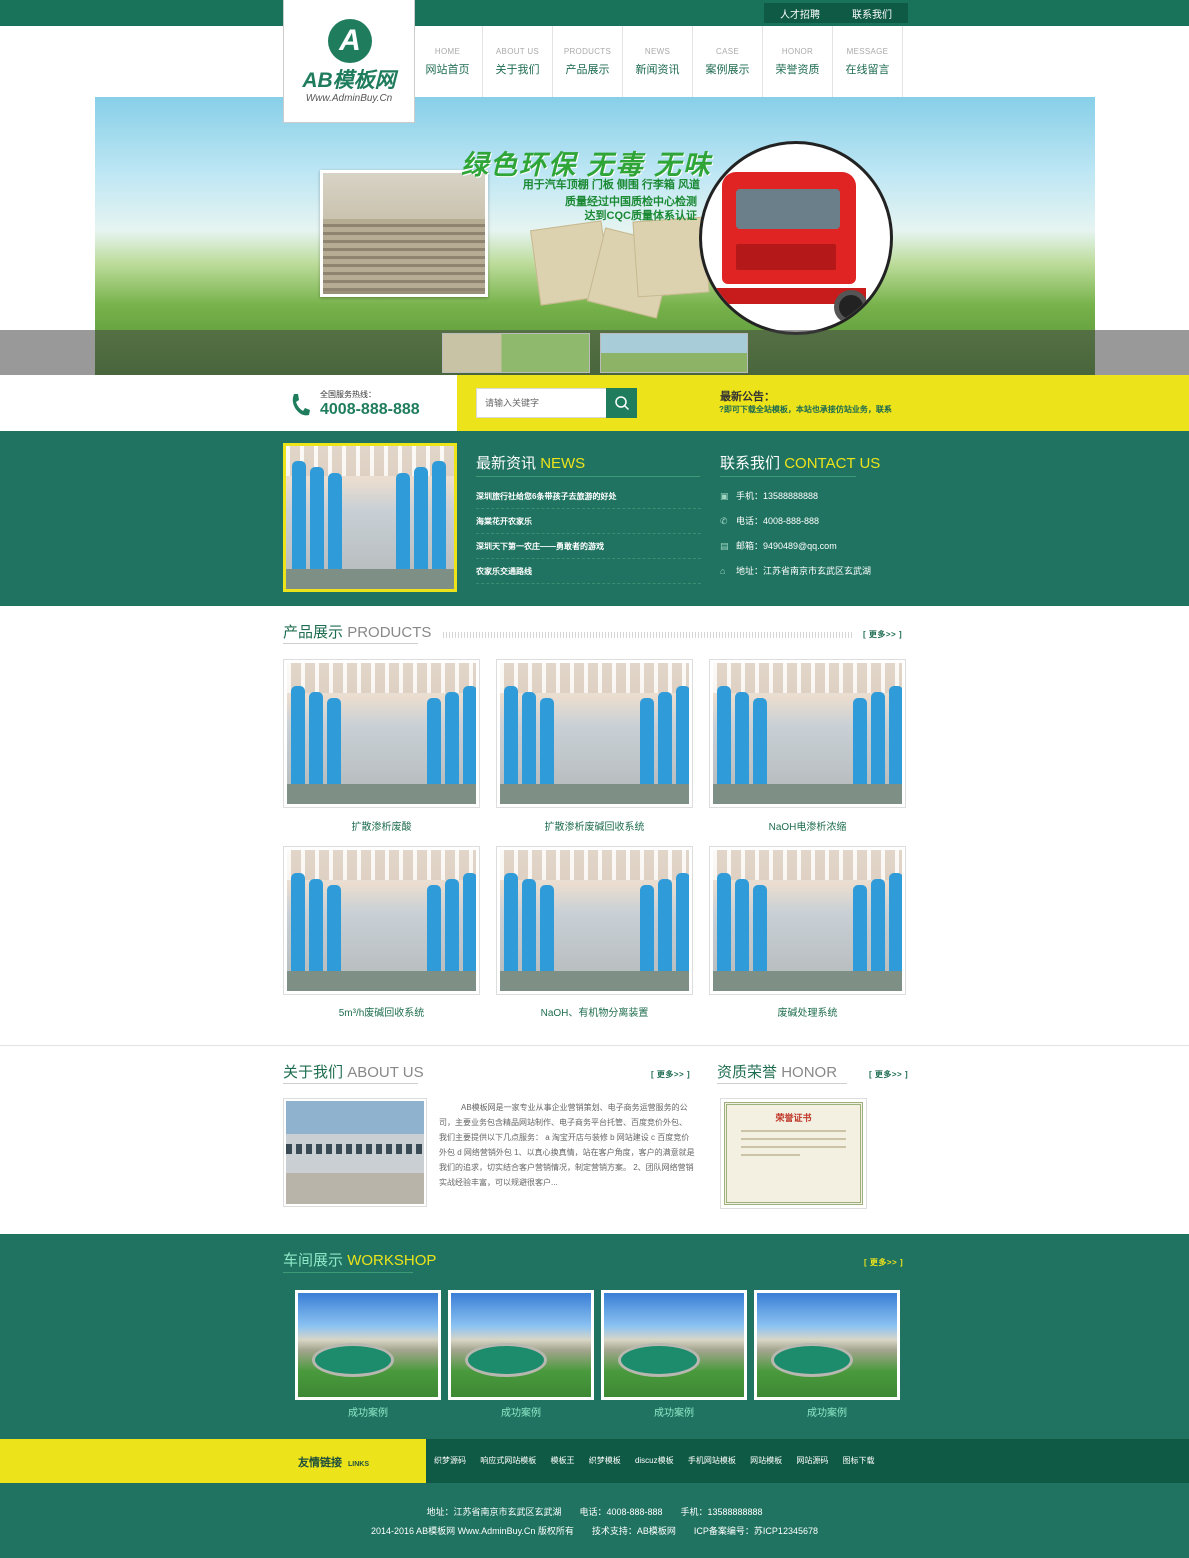 The width and height of the screenshot is (1189, 1558). Describe the element at coordinates (793, 1153) in the screenshot. I see `honor-certificate: 荣誉证书` at that location.